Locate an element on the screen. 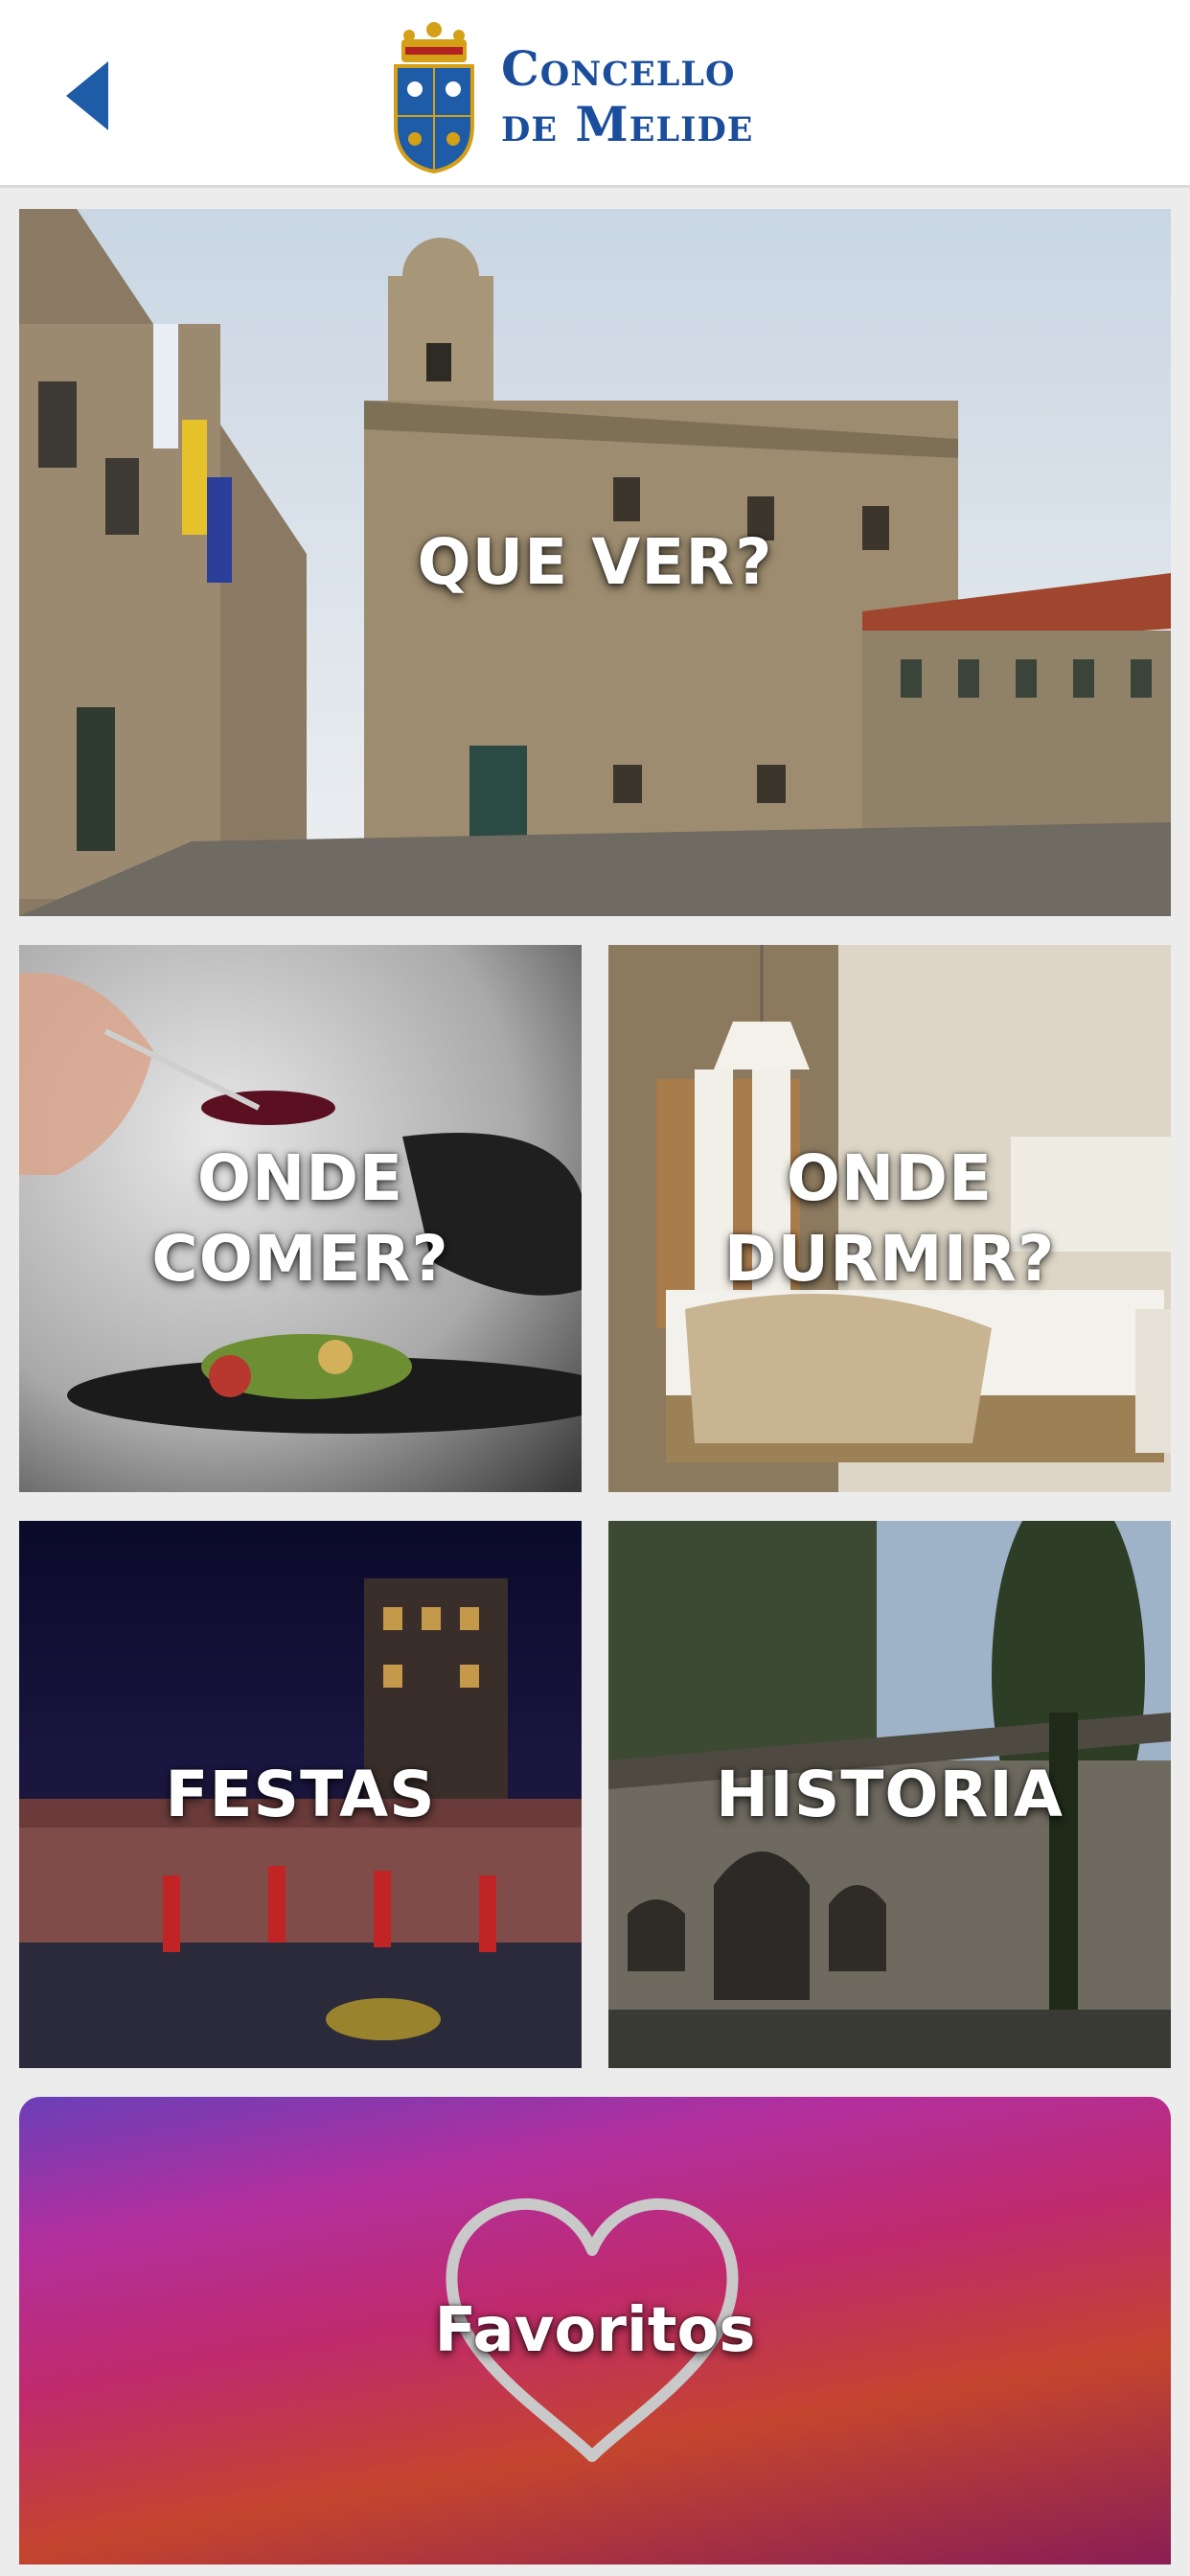 Image resolution: width=1190 pixels, height=2576 pixels. tile-historia-label: HISTORIA is located at coordinates (890, 1794).